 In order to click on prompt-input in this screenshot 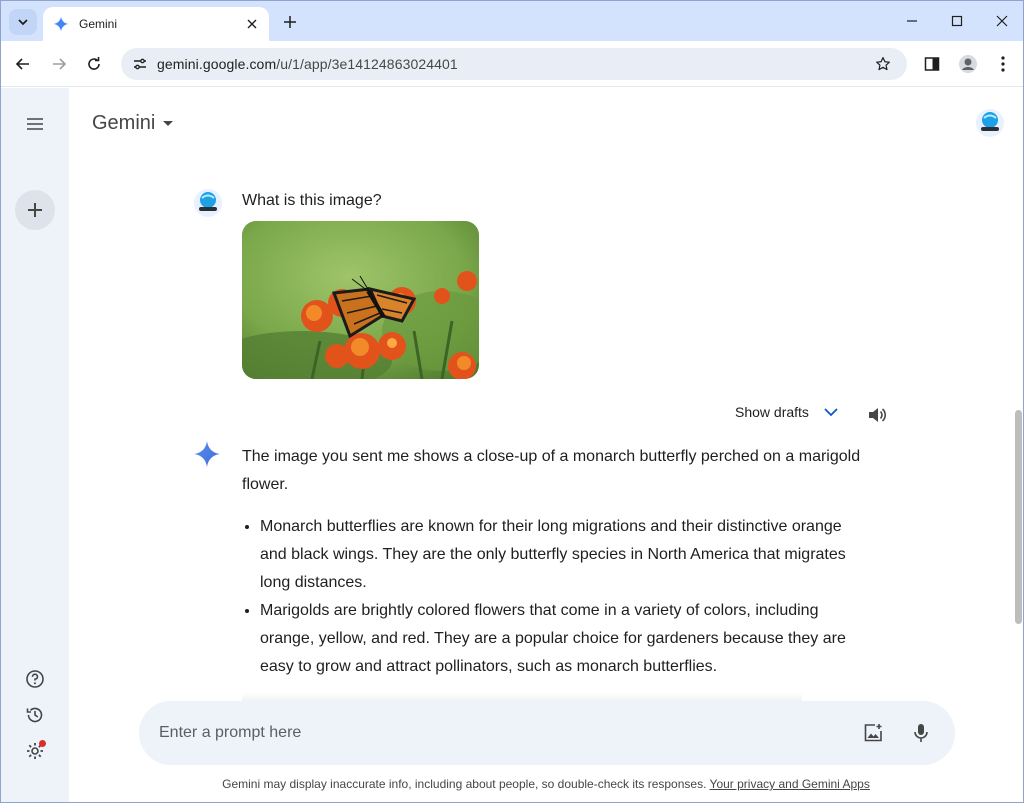, I will do `click(506, 733)`.